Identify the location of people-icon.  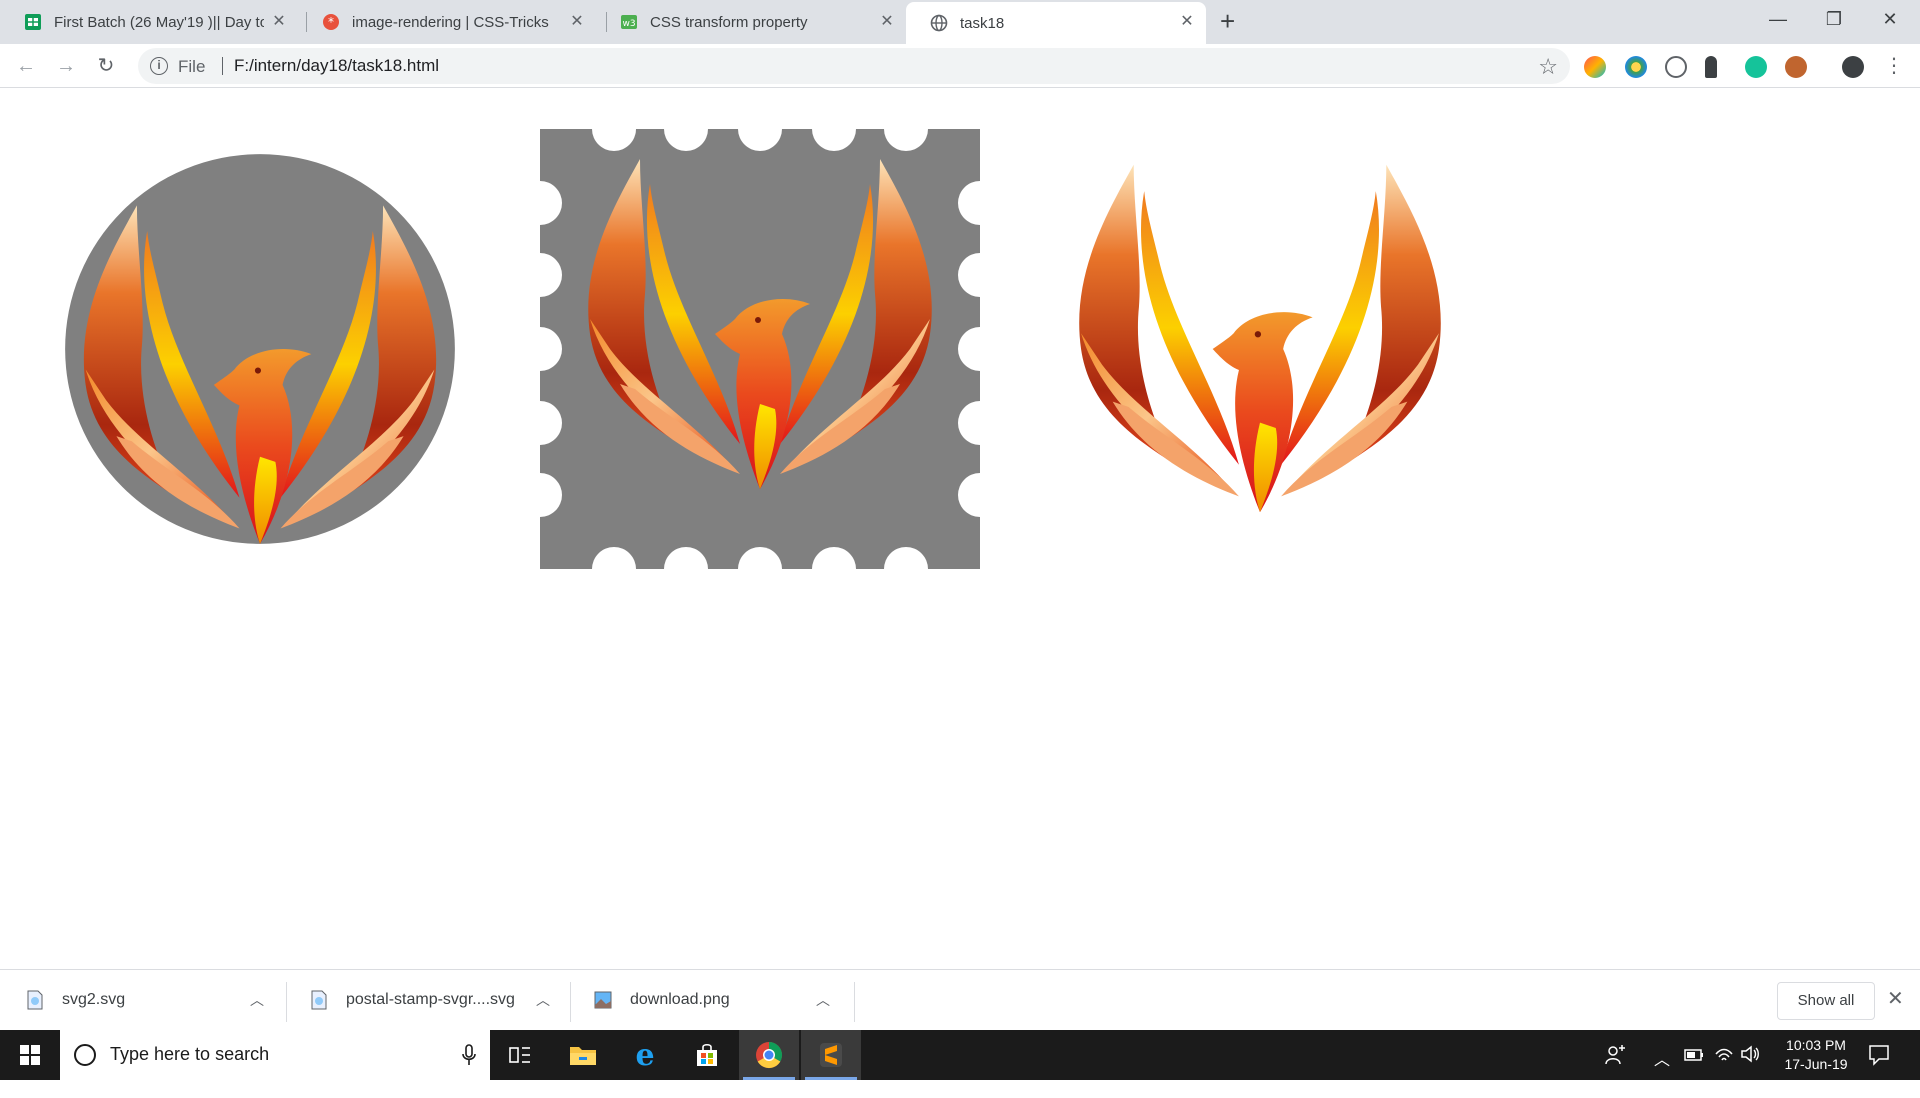
(1615, 1069).